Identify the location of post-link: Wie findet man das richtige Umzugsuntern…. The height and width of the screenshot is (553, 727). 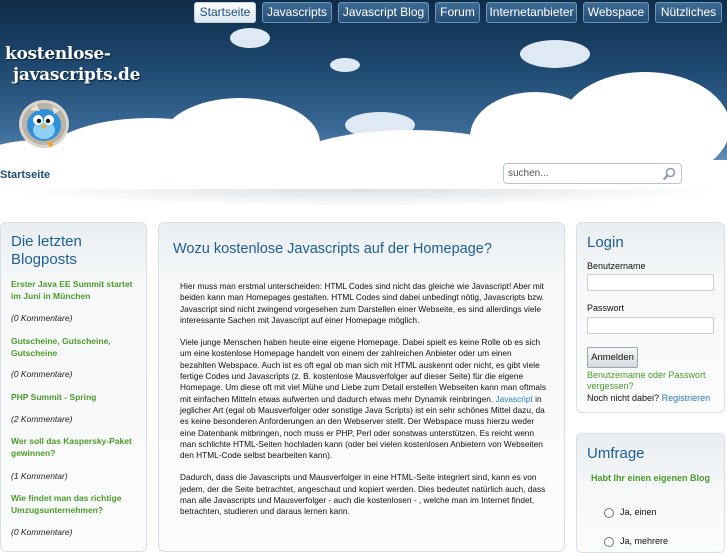
(76, 504).